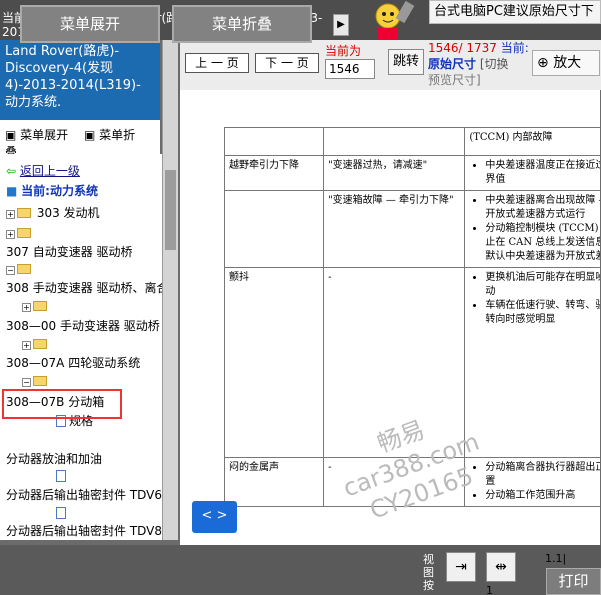  I want to click on tree-item-doc-b, so click(62, 513).